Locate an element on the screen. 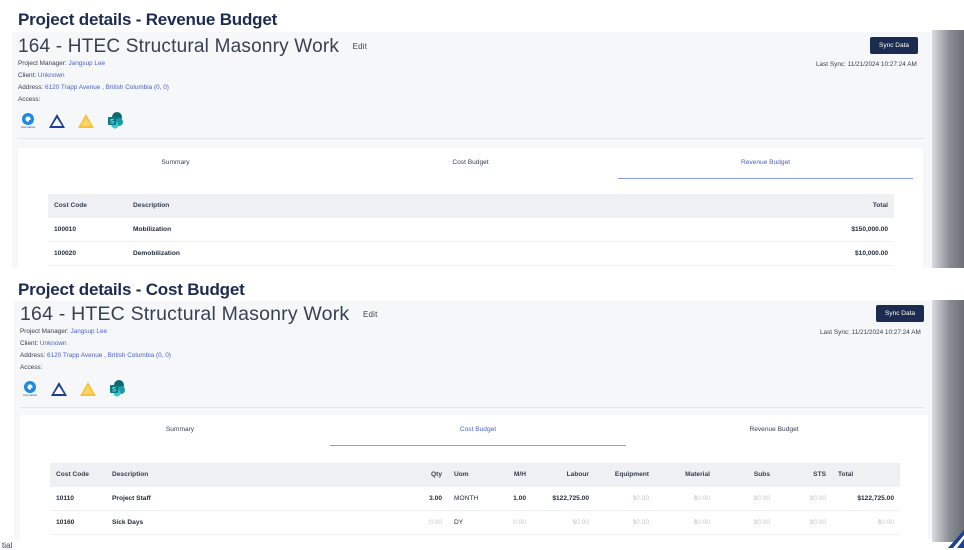 The image size is (964, 550). description: Demobilization is located at coordinates (156, 253).